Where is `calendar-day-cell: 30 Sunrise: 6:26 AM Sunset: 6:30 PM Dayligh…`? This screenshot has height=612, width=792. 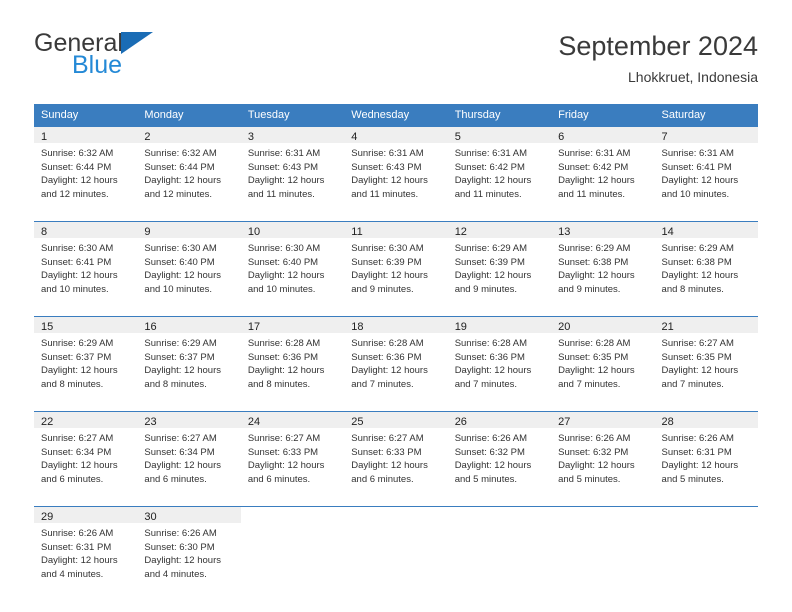
calendar-day-cell: 30 Sunrise: 6:26 AM Sunset: 6:30 PM Dayligh… is located at coordinates (189, 548).